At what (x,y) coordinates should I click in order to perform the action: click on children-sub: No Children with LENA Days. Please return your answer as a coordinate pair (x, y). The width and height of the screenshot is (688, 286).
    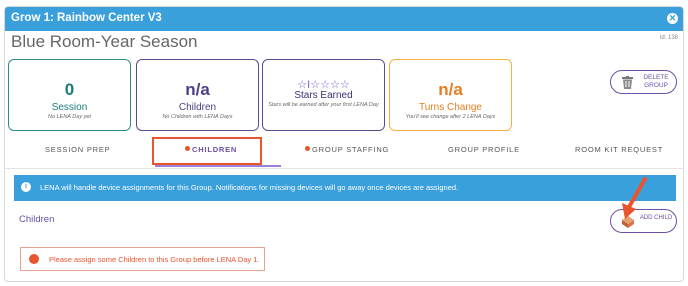
    Looking at the image, I should click on (197, 117).